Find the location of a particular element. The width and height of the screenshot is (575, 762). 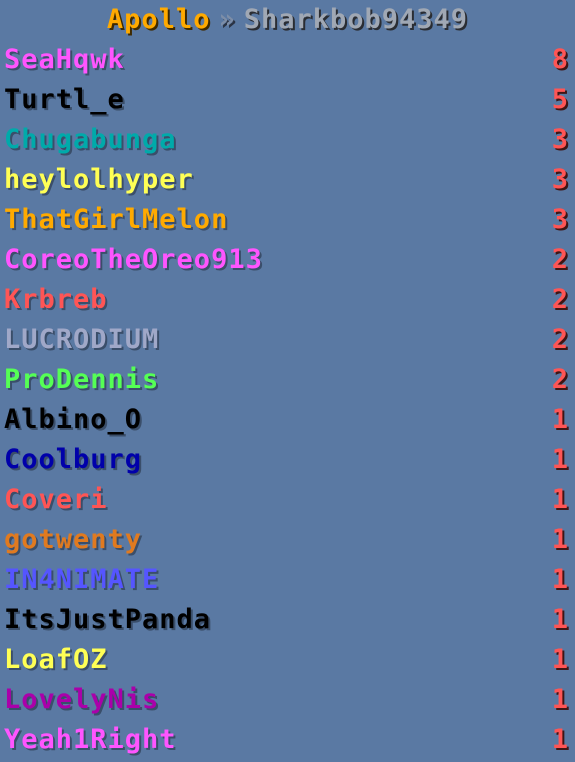

player-entry-name: heylolhyper is located at coordinates (99, 179).